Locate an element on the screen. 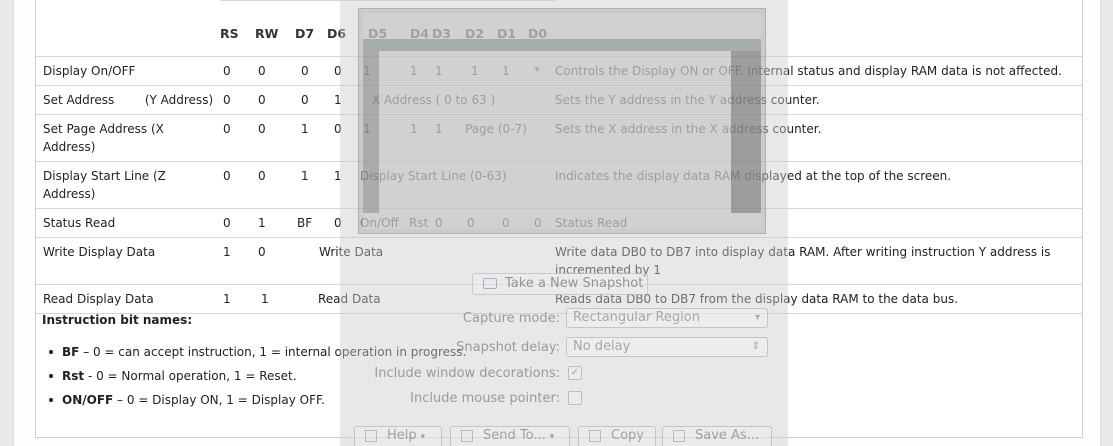 The width and height of the screenshot is (1113, 446). take-snapshot-button: Take a New Snapshot is located at coordinates (560, 284).